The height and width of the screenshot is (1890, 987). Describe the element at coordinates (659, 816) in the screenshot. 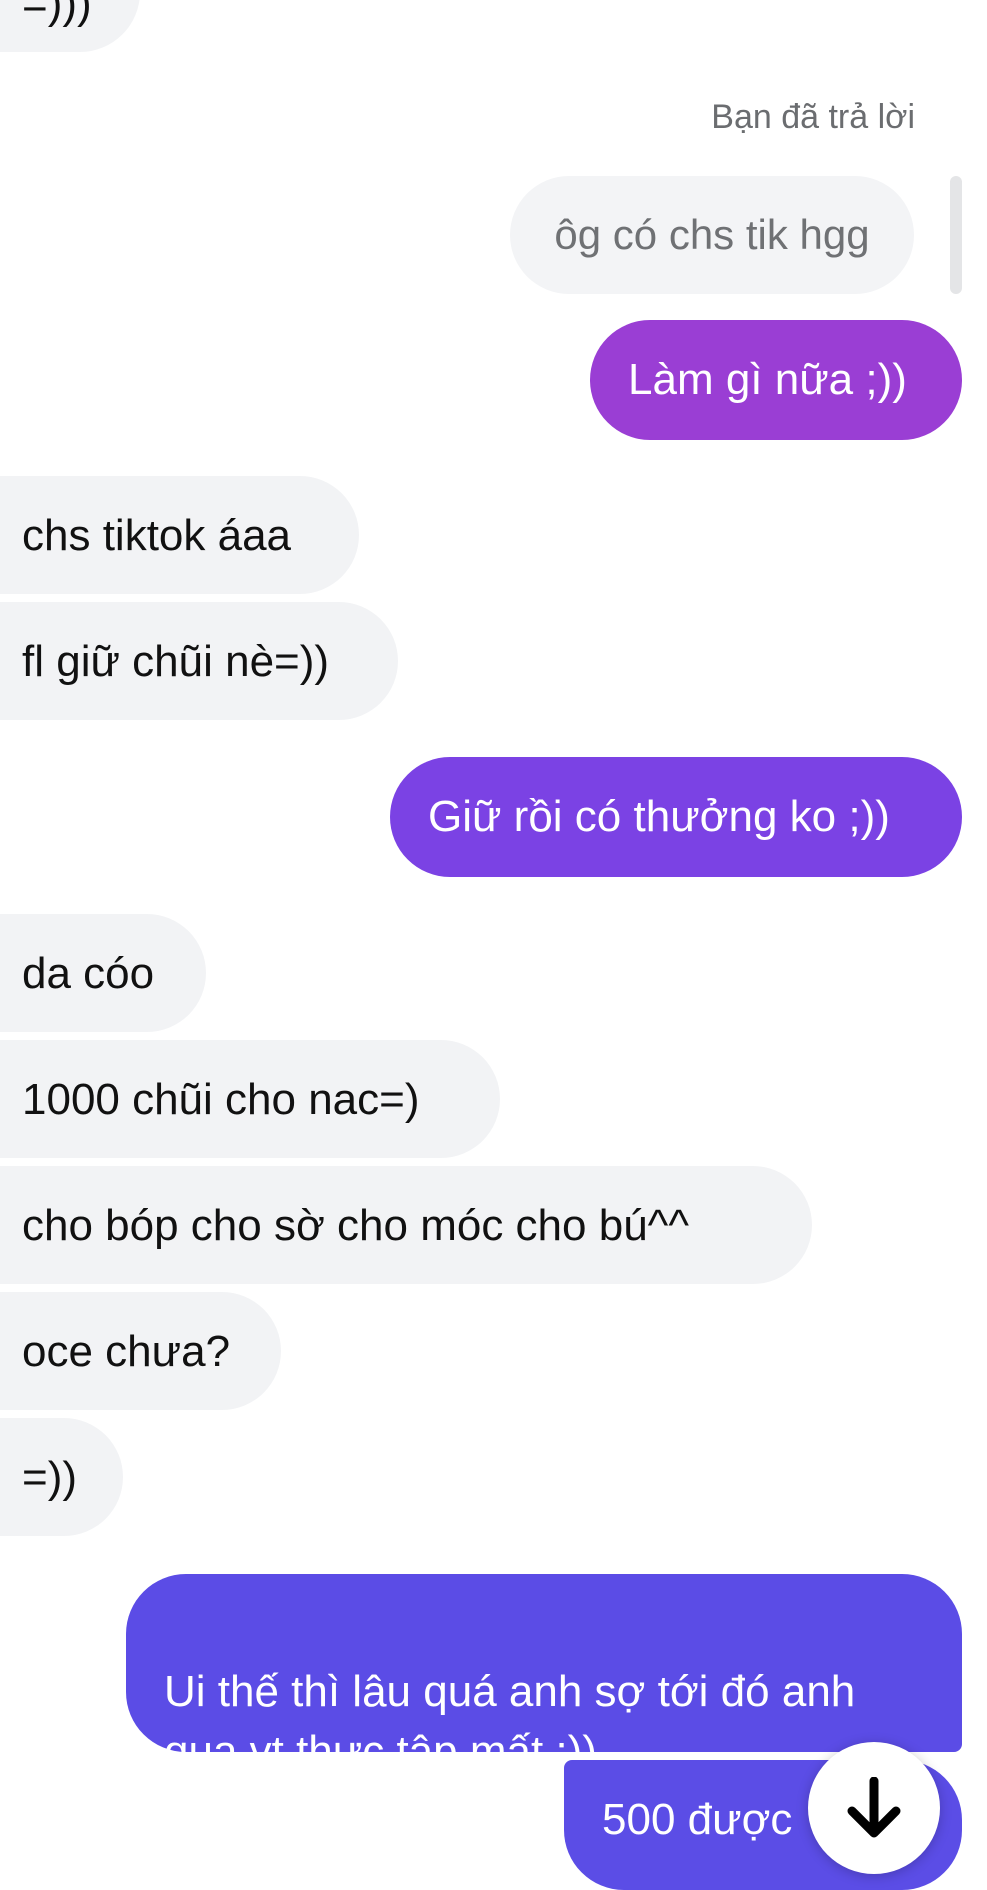

I see `message-text: Giữ rồi có thưởng ko ;))` at that location.